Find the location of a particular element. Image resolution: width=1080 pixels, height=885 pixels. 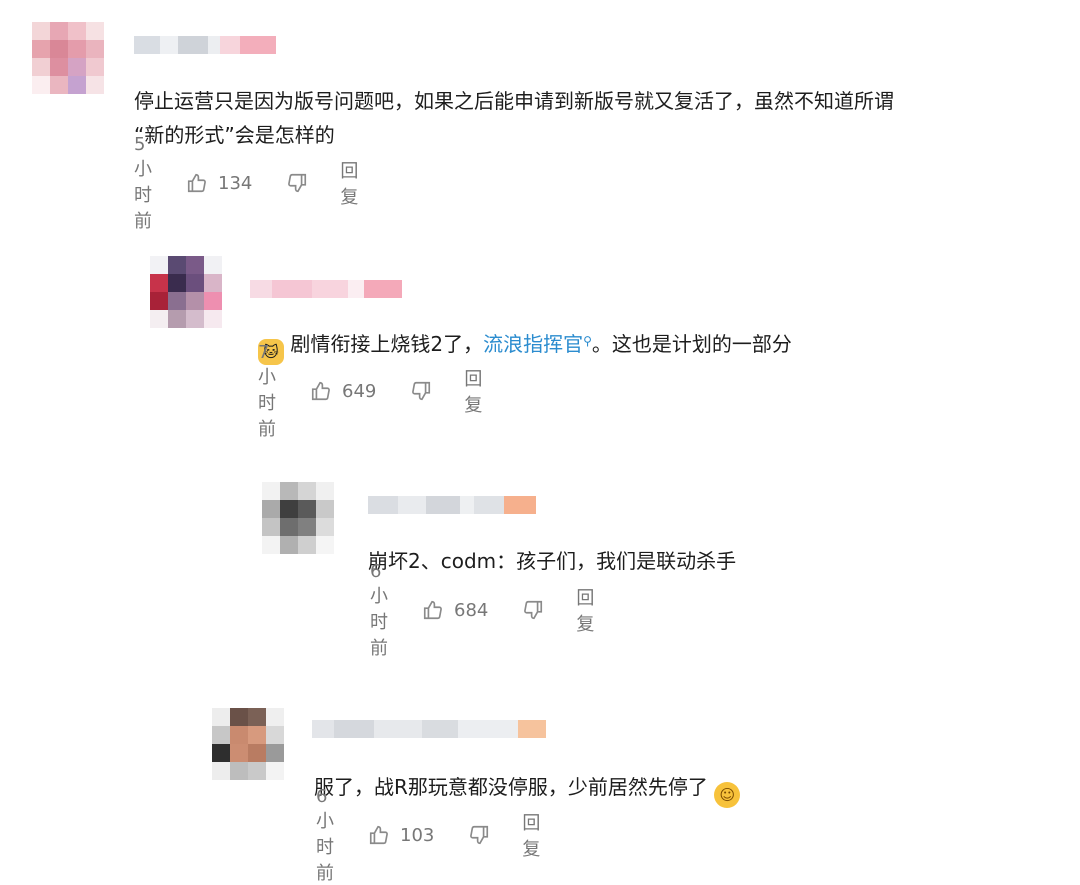

like-count: 103 is located at coordinates (417, 835).